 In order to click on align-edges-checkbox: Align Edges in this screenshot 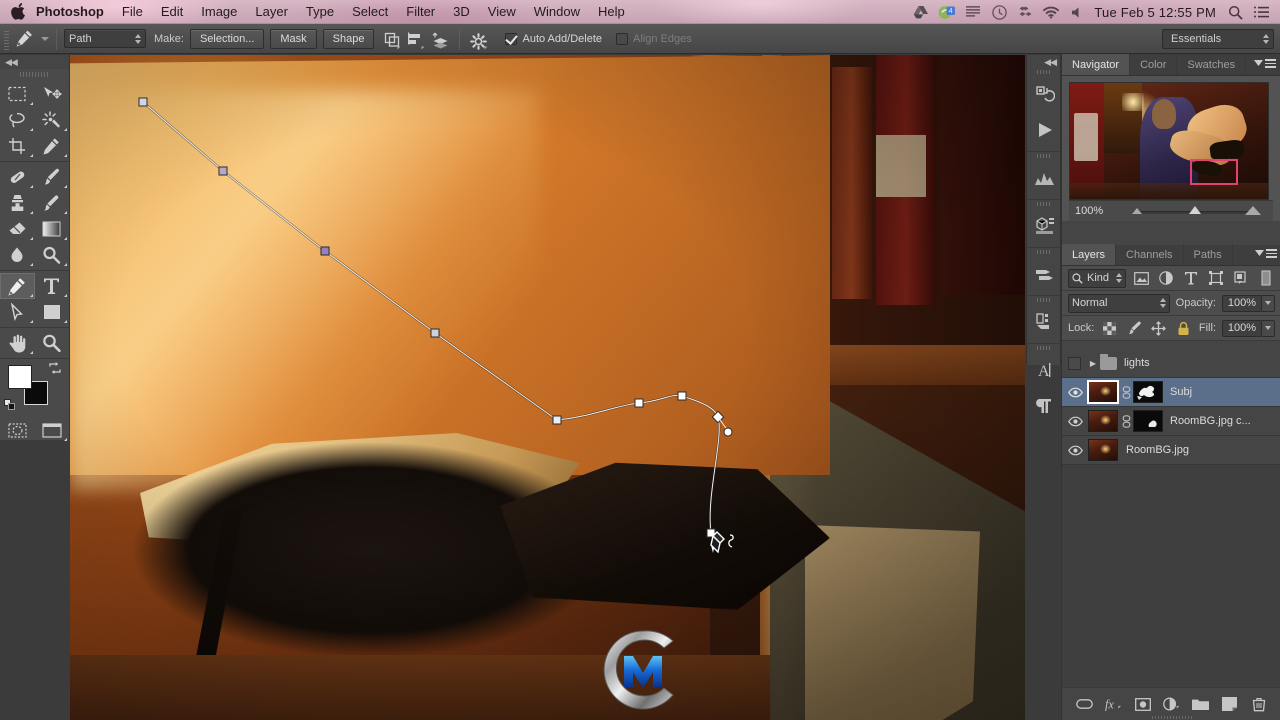, I will do `click(654, 38)`.